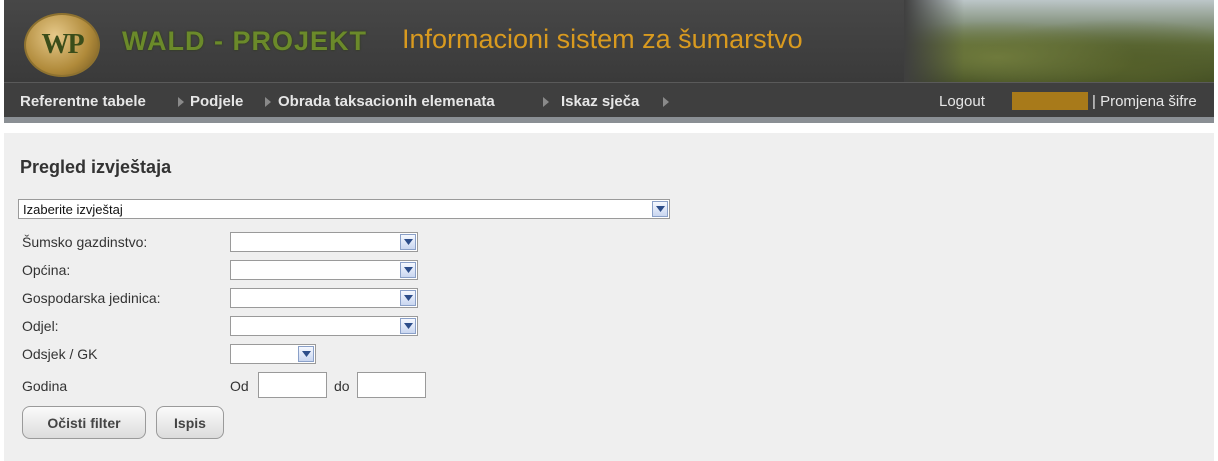 This screenshot has height=461, width=1218. What do you see at coordinates (40, 326) in the screenshot?
I see `department-label: Odjel:` at bounding box center [40, 326].